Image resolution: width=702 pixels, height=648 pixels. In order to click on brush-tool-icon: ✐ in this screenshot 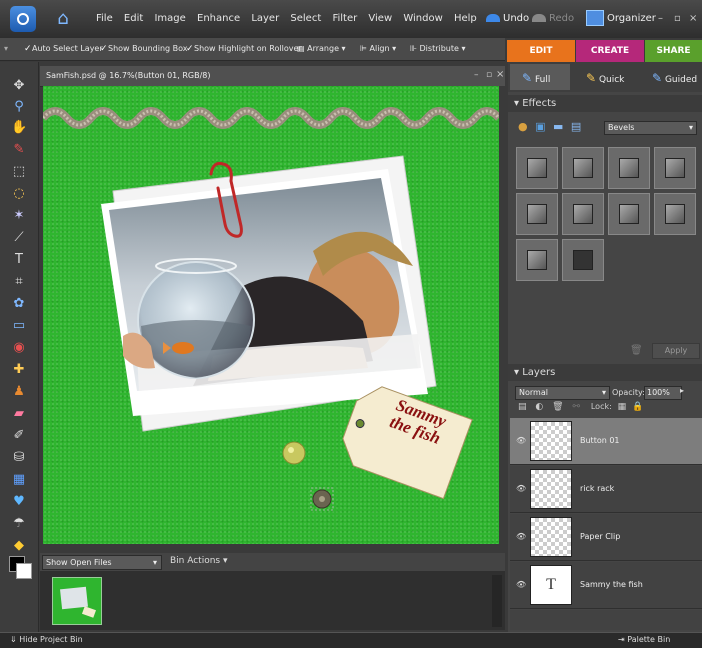, I will do `click(19, 436)`.